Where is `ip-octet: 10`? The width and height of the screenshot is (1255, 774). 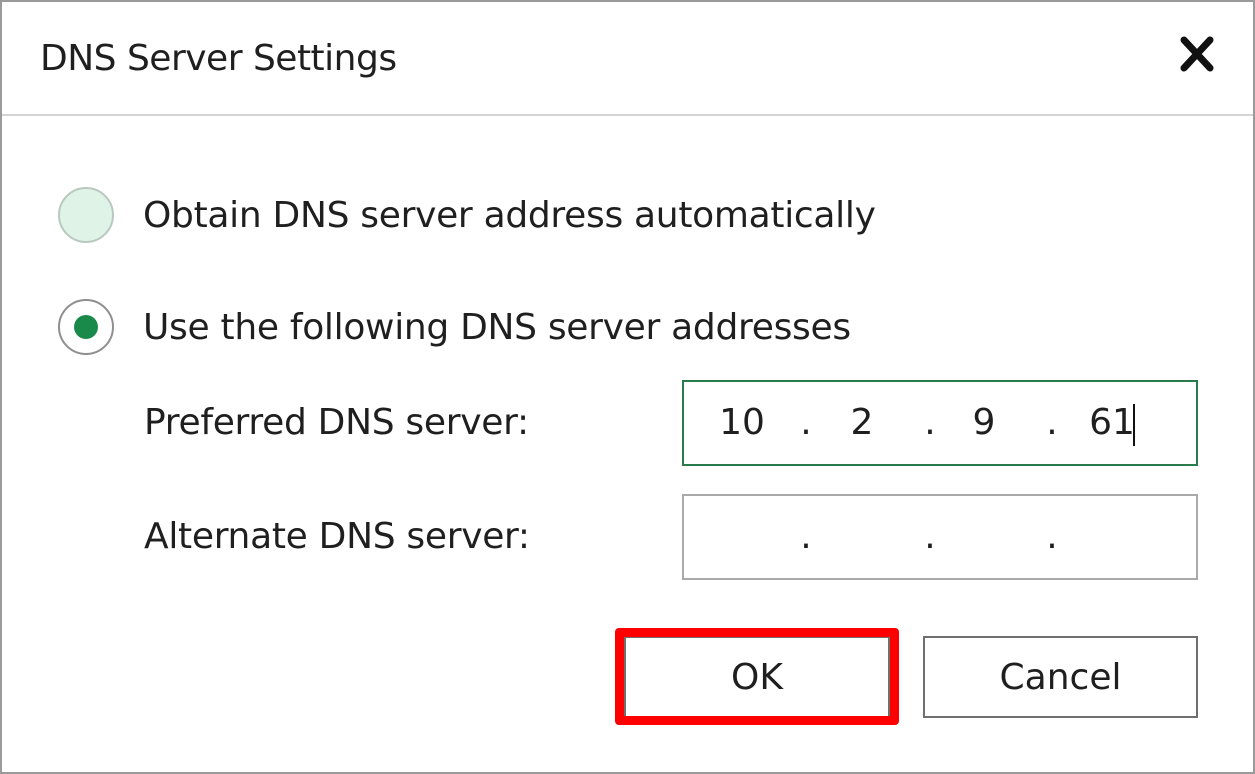 ip-octet: 10 is located at coordinates (742, 423).